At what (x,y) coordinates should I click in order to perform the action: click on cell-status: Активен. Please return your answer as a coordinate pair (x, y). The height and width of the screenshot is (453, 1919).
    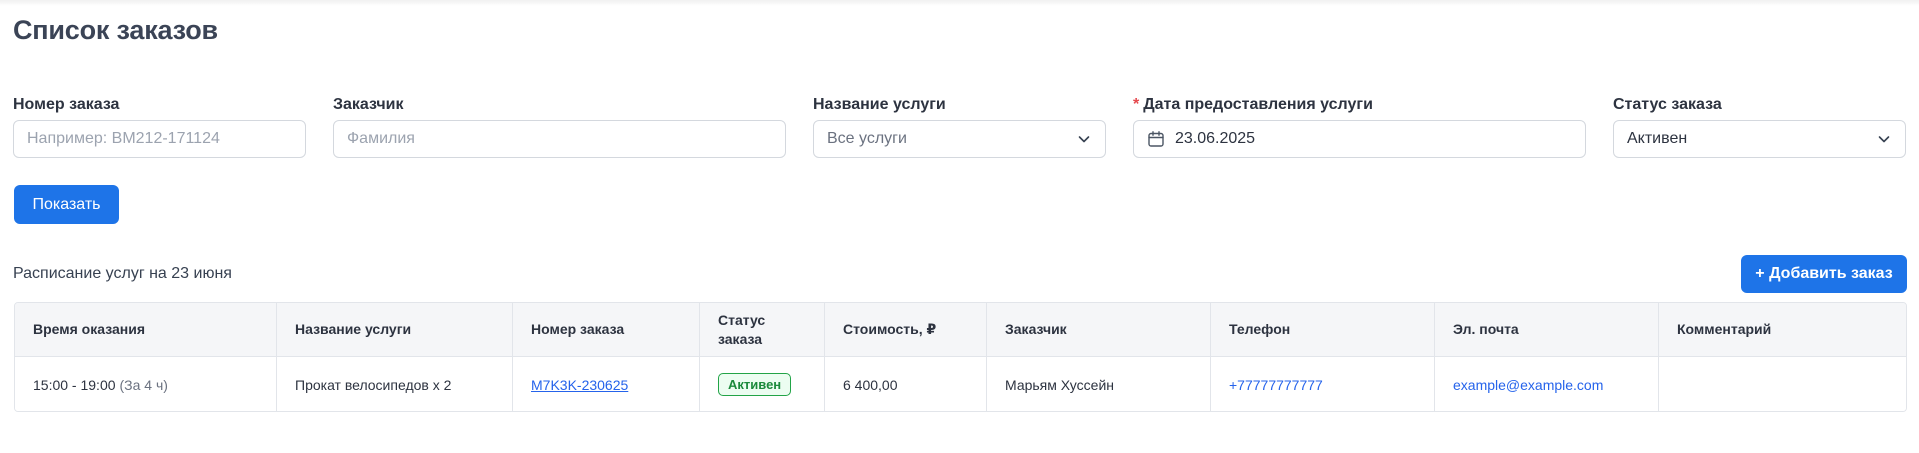
    Looking at the image, I should click on (762, 384).